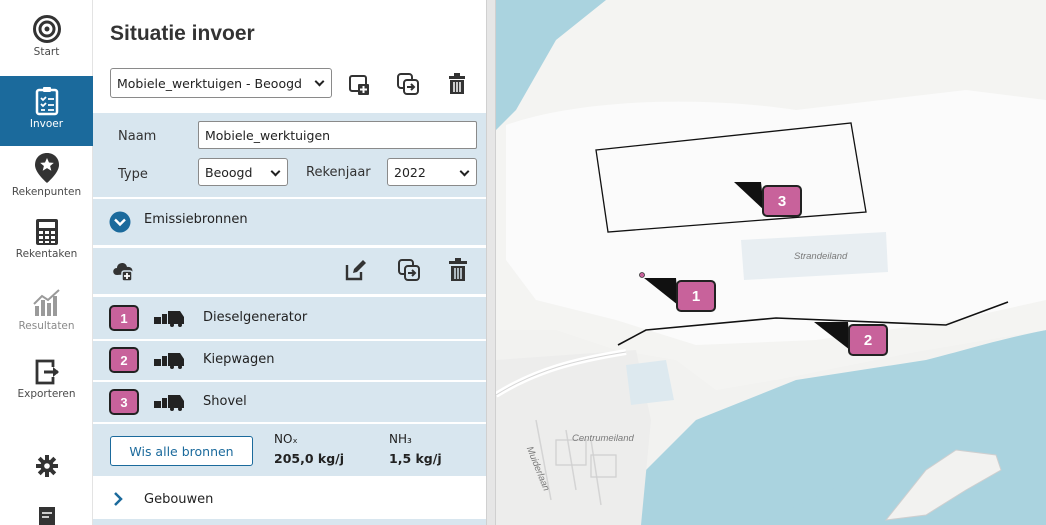 Image resolution: width=1046 pixels, height=525 pixels. Describe the element at coordinates (181, 451) in the screenshot. I see `clear-sources-button: Wis alle bronnen` at that location.